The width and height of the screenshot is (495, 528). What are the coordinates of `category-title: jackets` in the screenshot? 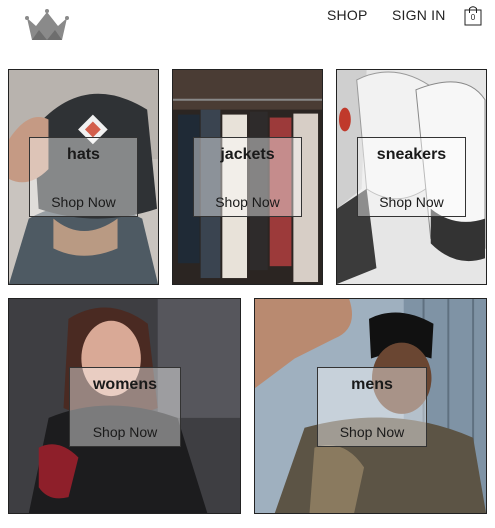 It's located at (247, 154).